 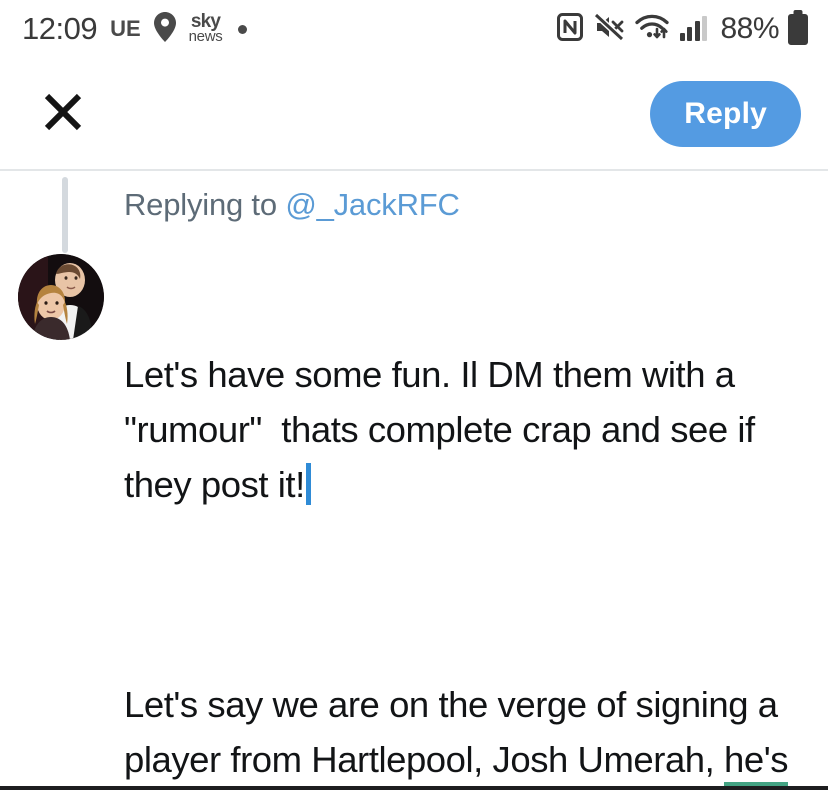 What do you see at coordinates (164, 29) in the screenshot?
I see `location-pin-icon` at bounding box center [164, 29].